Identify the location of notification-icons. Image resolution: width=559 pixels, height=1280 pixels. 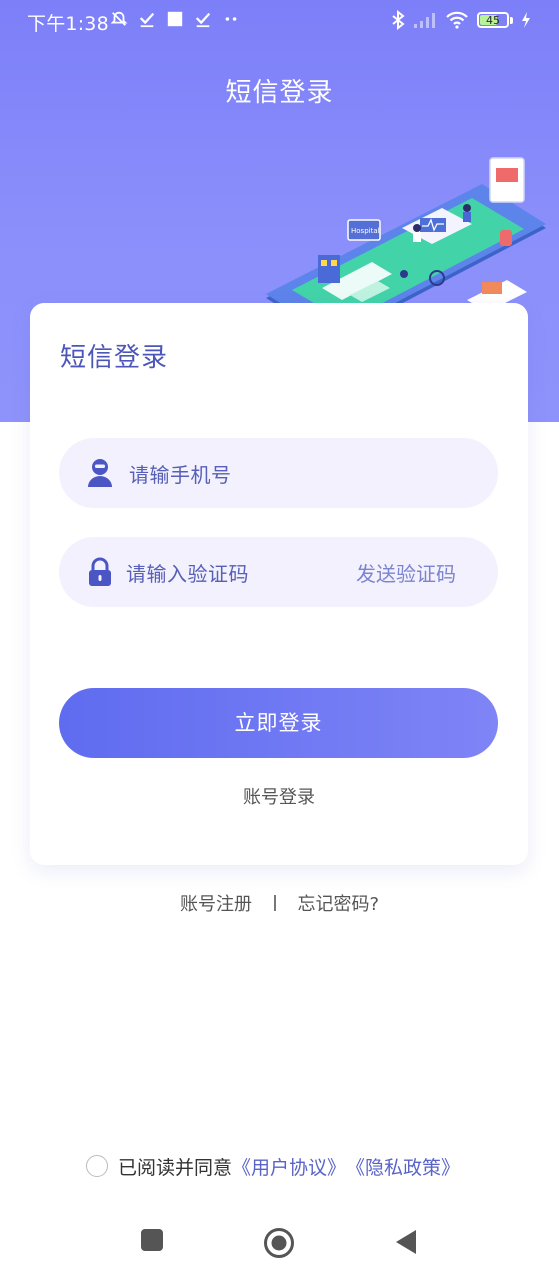
(175, 19).